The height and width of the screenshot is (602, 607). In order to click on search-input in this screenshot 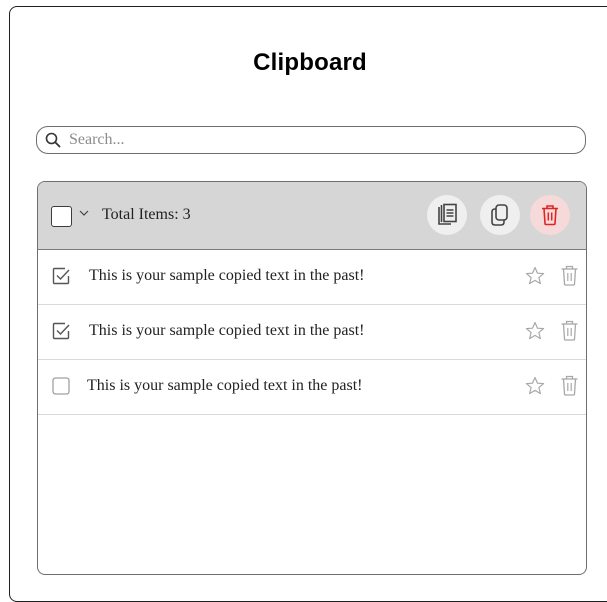, I will do `click(319, 140)`.